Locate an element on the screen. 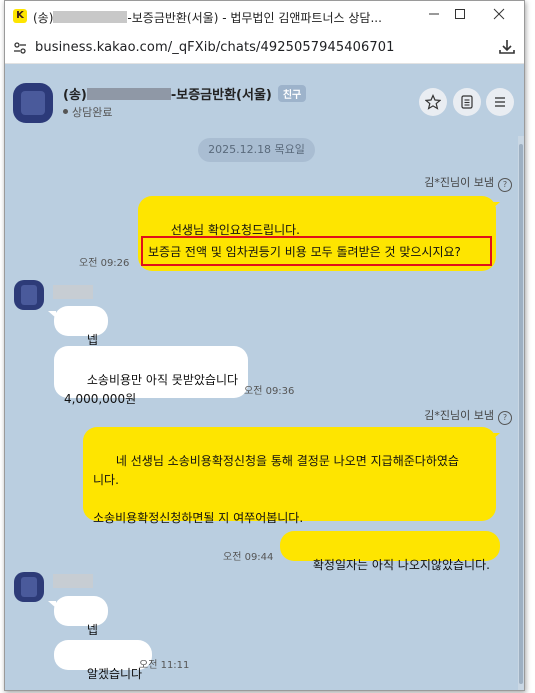 This screenshot has height=693, width=535. maximize-icon is located at coordinates (460, 14).